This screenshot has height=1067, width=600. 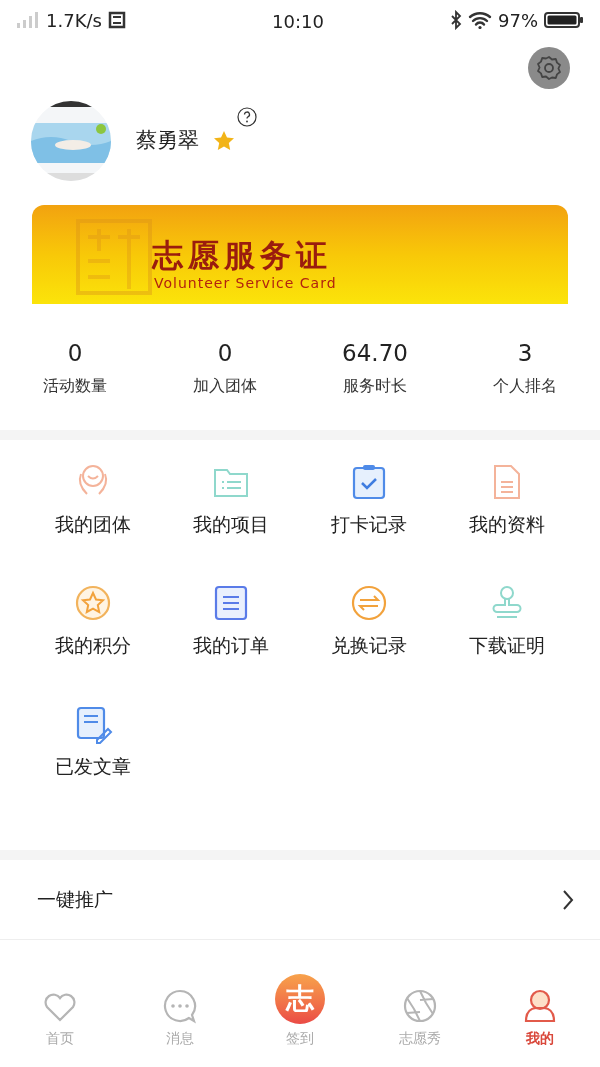 What do you see at coordinates (75, 386) in the screenshot?
I see `stat-label: 活动数量` at bounding box center [75, 386].